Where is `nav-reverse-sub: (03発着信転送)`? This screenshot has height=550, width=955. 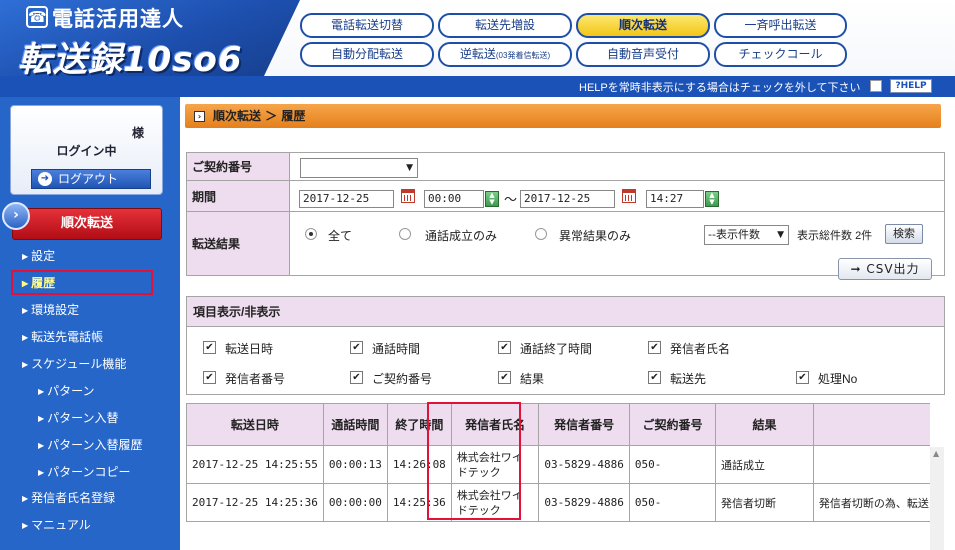 nav-reverse-sub: (03発着信転送) is located at coordinates (523, 55).